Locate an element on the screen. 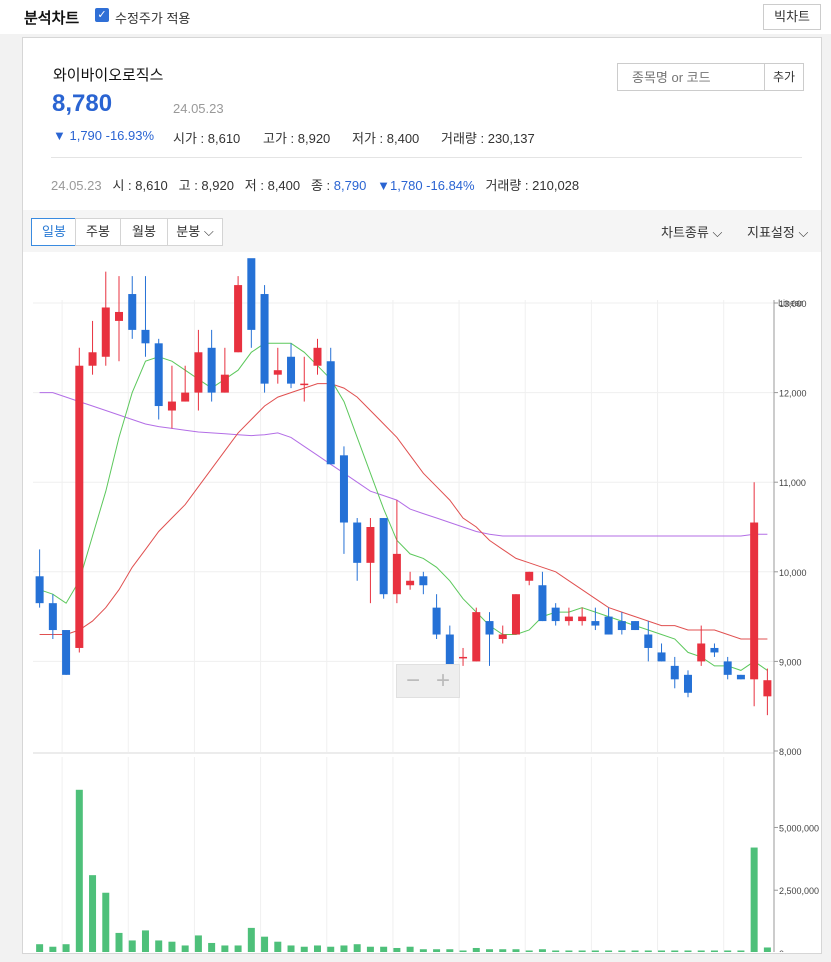 The height and width of the screenshot is (962, 831). indicator-settings-dropdown: 지표설정 ⌵ is located at coordinates (777, 231).